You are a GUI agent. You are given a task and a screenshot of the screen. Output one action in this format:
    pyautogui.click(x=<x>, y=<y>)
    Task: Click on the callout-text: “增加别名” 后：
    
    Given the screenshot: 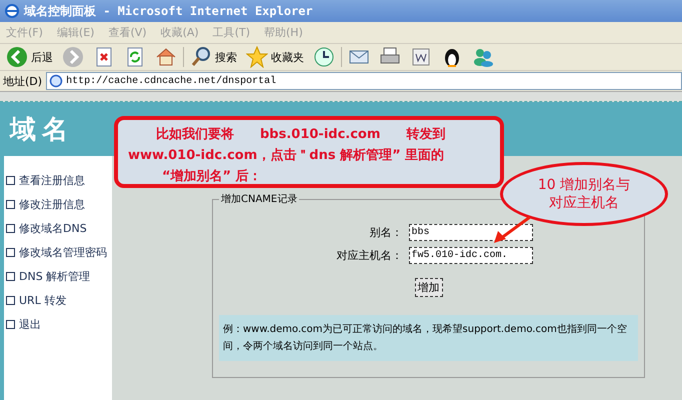 What is the action you would take?
    pyautogui.click(x=212, y=177)
    